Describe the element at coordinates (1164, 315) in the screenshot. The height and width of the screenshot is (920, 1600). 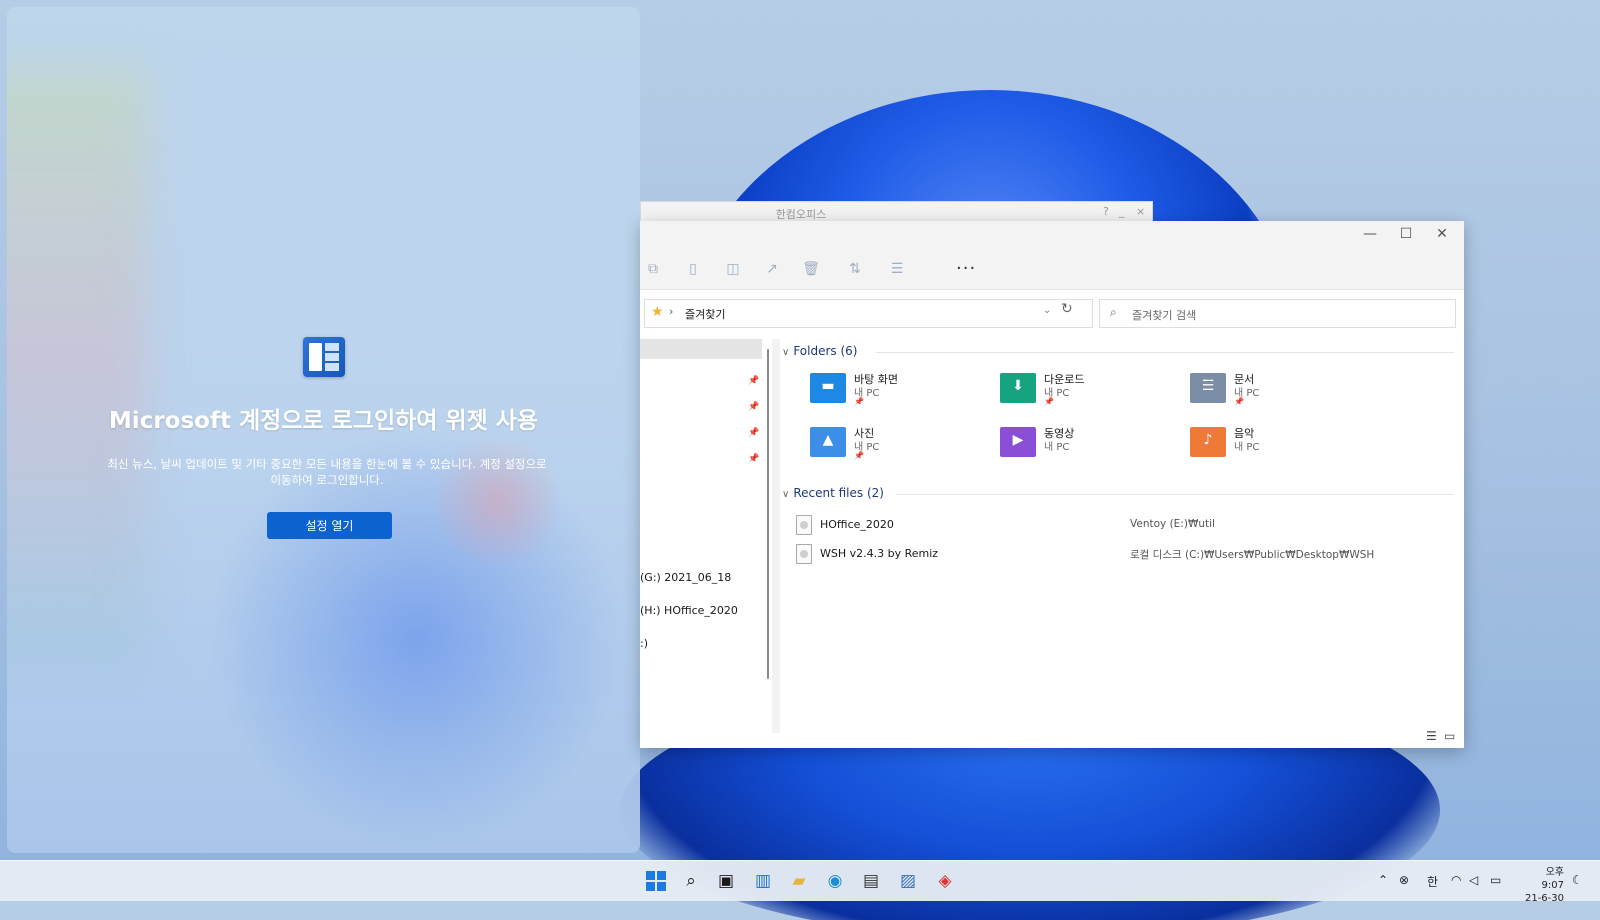
I see `search-placeholder: 즐겨찾기 검색` at that location.